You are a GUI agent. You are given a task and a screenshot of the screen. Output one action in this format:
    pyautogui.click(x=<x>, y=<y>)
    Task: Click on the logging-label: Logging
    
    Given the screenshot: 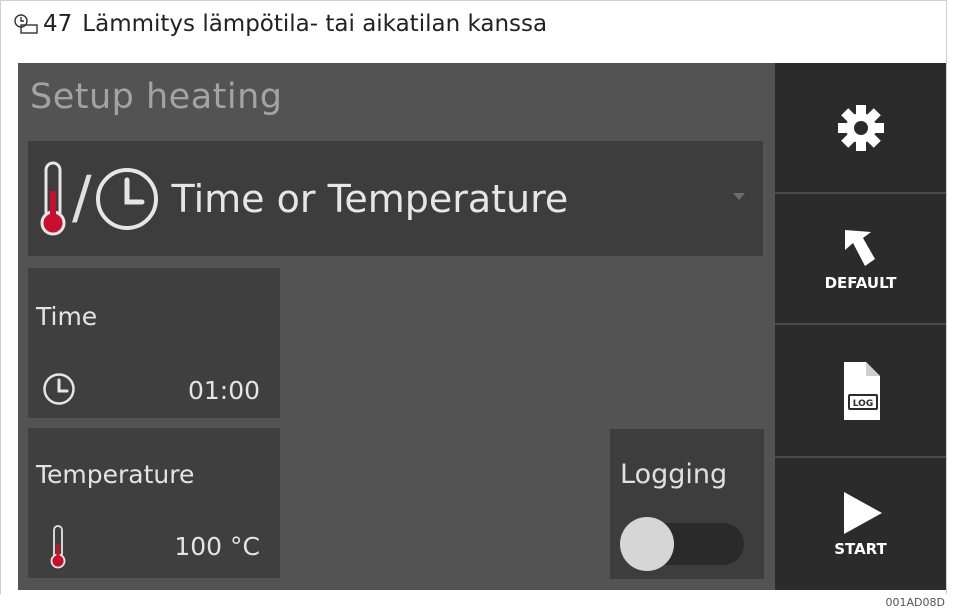 What is the action you would take?
    pyautogui.click(x=674, y=474)
    